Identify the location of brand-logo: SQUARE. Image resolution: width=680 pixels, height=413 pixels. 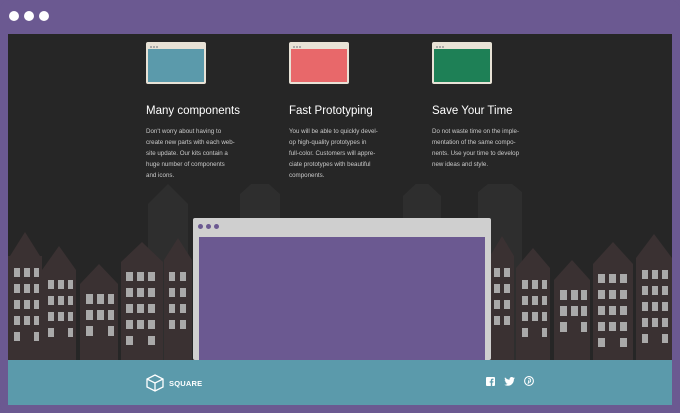
(174, 383).